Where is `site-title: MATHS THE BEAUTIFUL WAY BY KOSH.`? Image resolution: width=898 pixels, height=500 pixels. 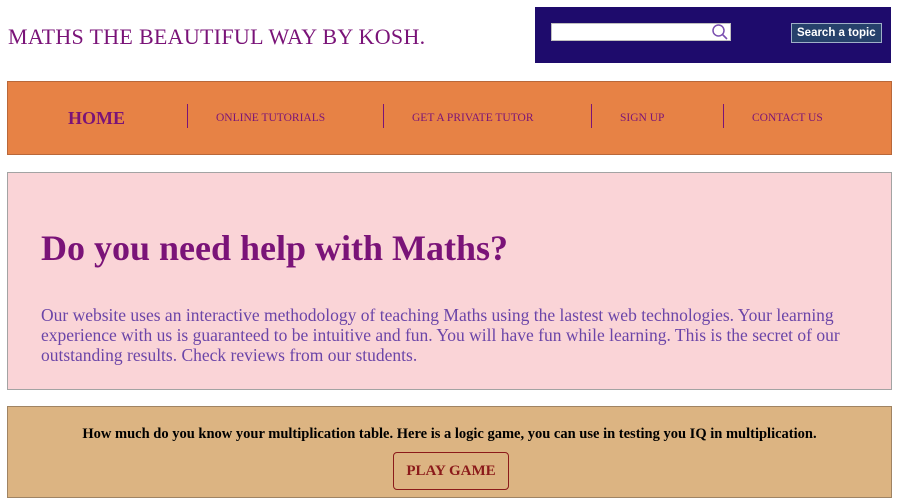
site-title: MATHS THE BEAUTIFUL WAY BY KOSH. is located at coordinates (217, 36).